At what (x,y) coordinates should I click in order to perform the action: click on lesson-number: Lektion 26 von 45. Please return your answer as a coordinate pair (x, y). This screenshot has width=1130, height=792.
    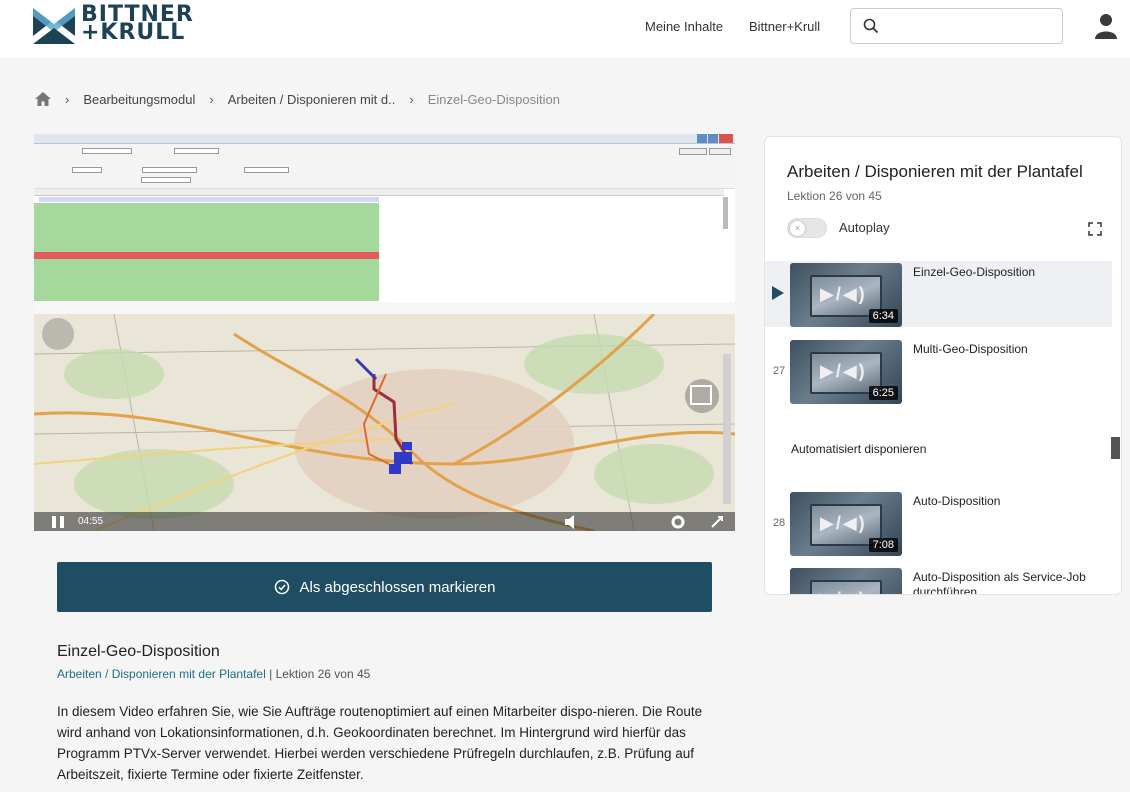
    Looking at the image, I should click on (323, 674).